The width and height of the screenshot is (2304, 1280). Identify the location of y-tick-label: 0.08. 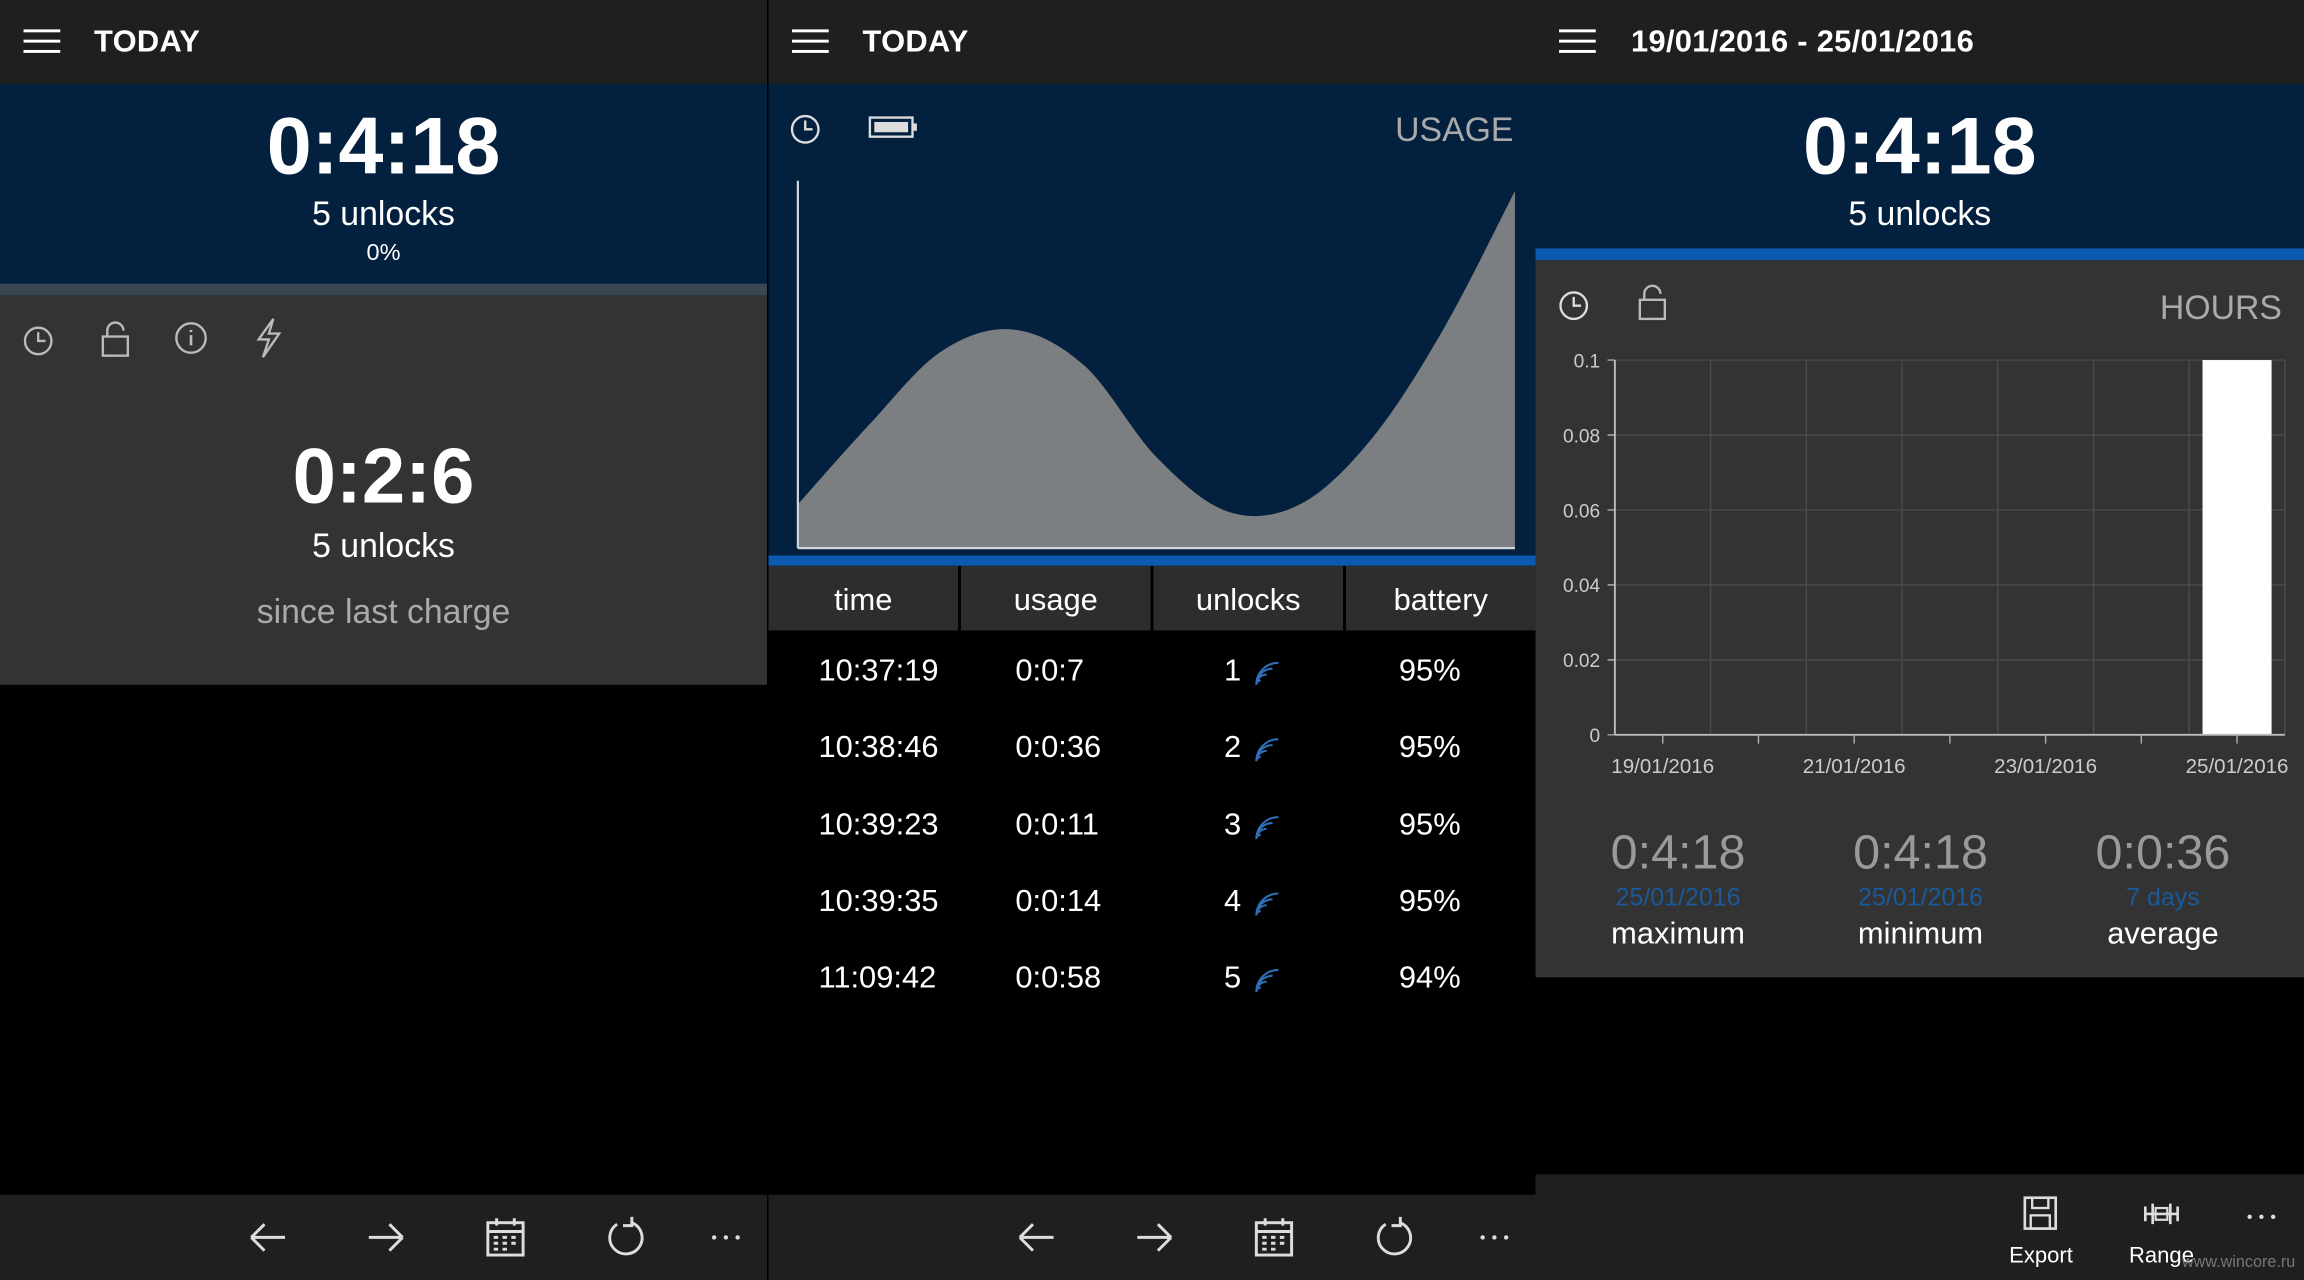
(1581, 436).